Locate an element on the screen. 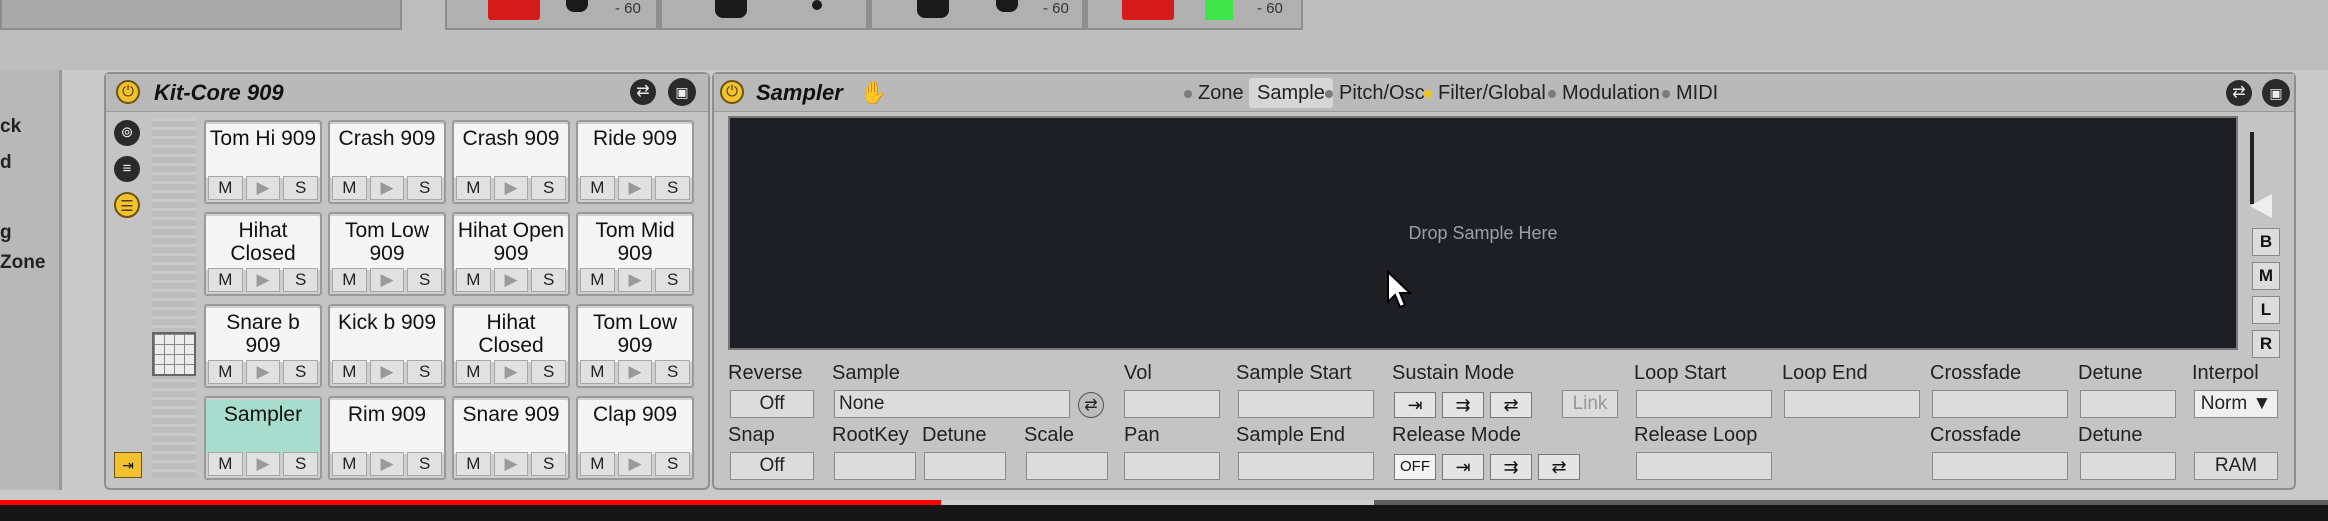 This screenshot has height=521, width=2328. loop-end-field is located at coordinates (1852, 404).